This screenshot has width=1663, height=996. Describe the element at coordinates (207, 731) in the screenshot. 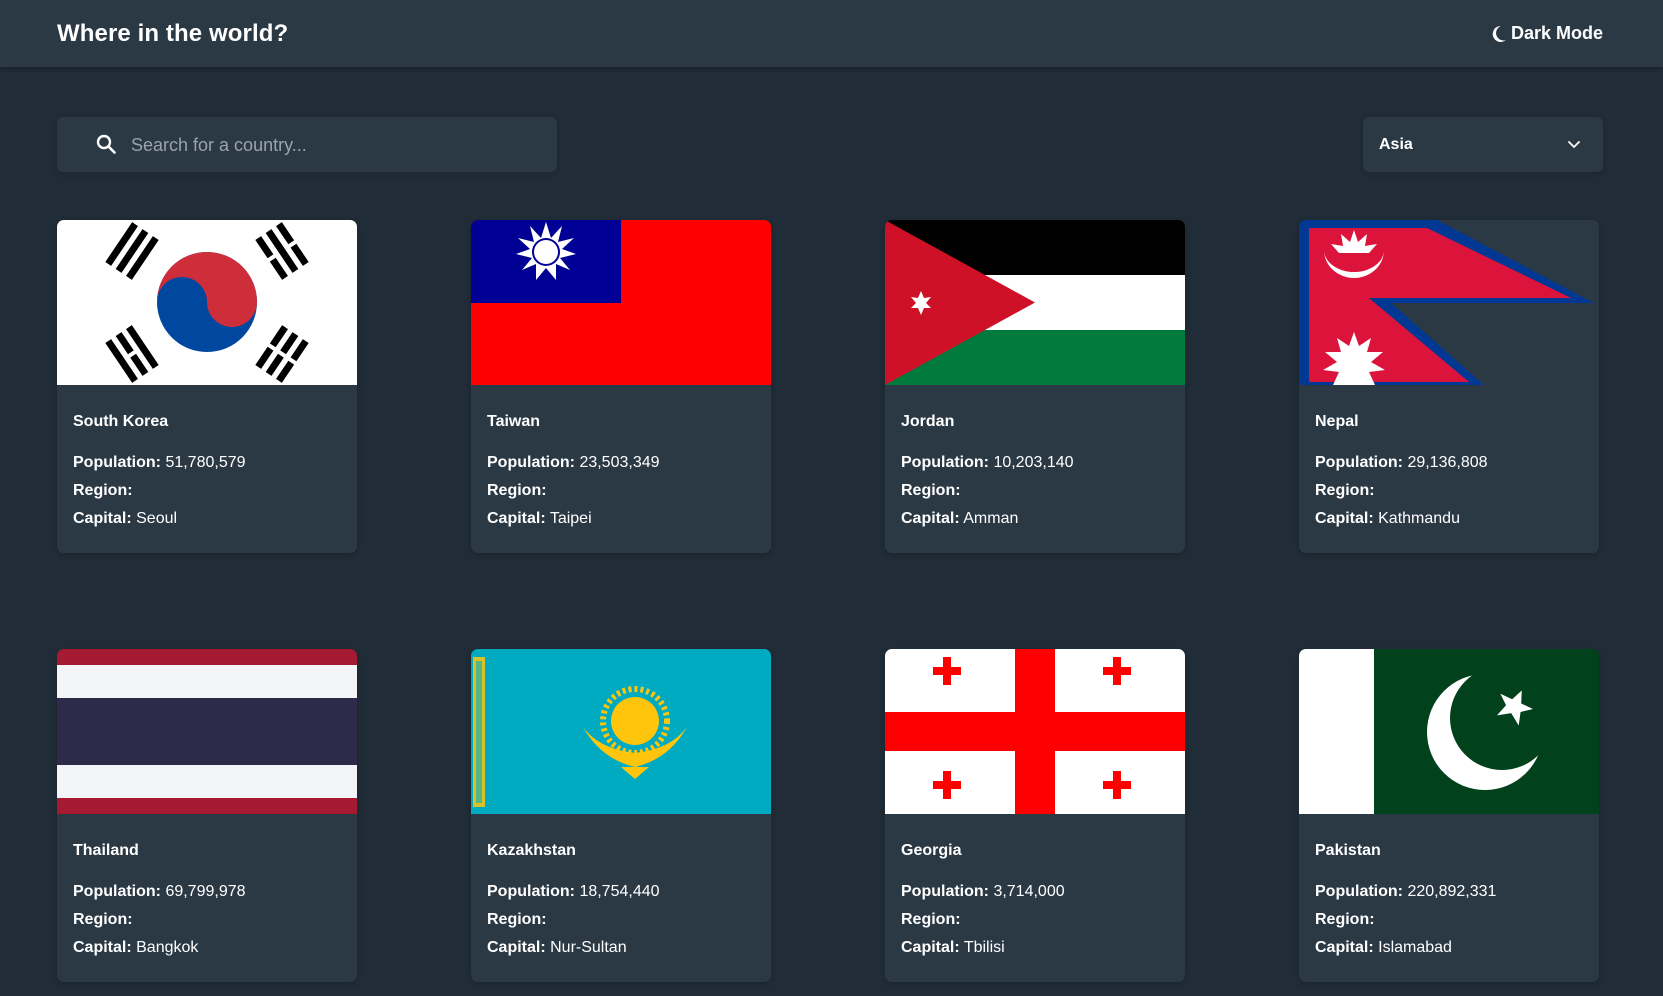

I see `thailand-flag` at that location.